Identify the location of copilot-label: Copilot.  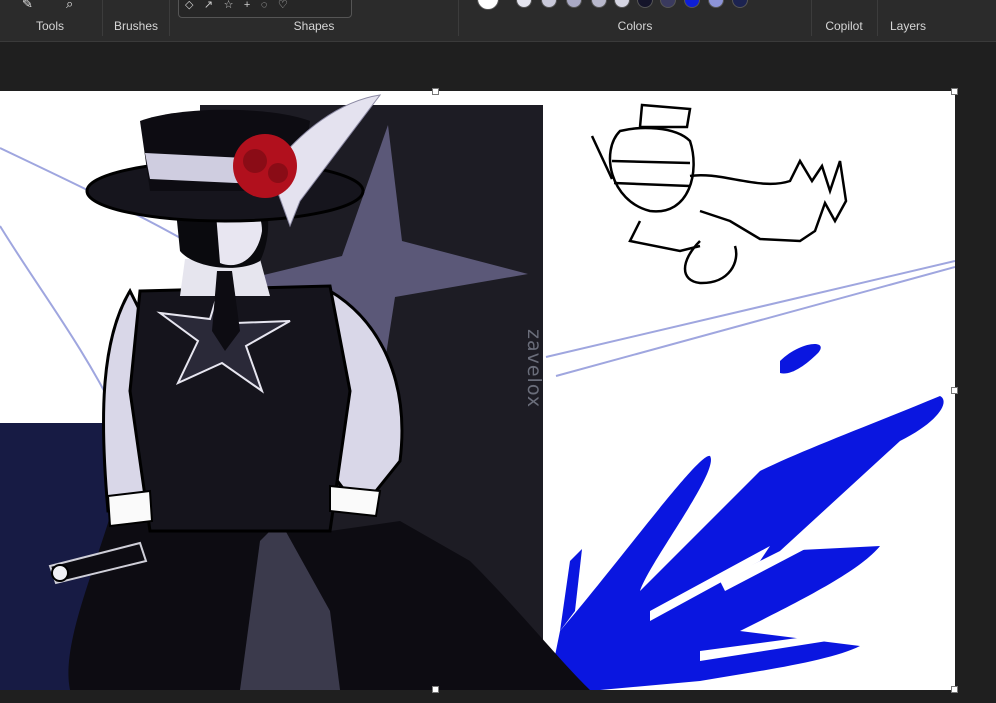
(844, 26).